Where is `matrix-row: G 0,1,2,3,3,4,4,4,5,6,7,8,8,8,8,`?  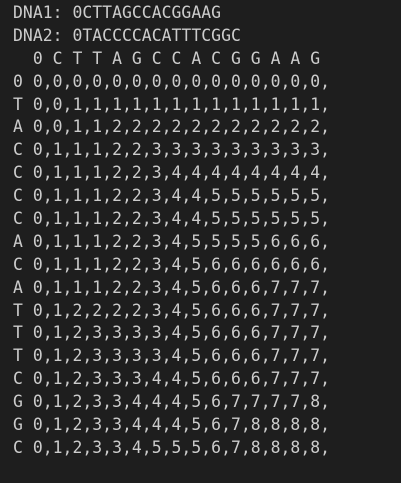 matrix-row: G 0,1,2,3,3,4,4,4,5,6,7,8,8,8,8, is located at coordinates (172, 425).